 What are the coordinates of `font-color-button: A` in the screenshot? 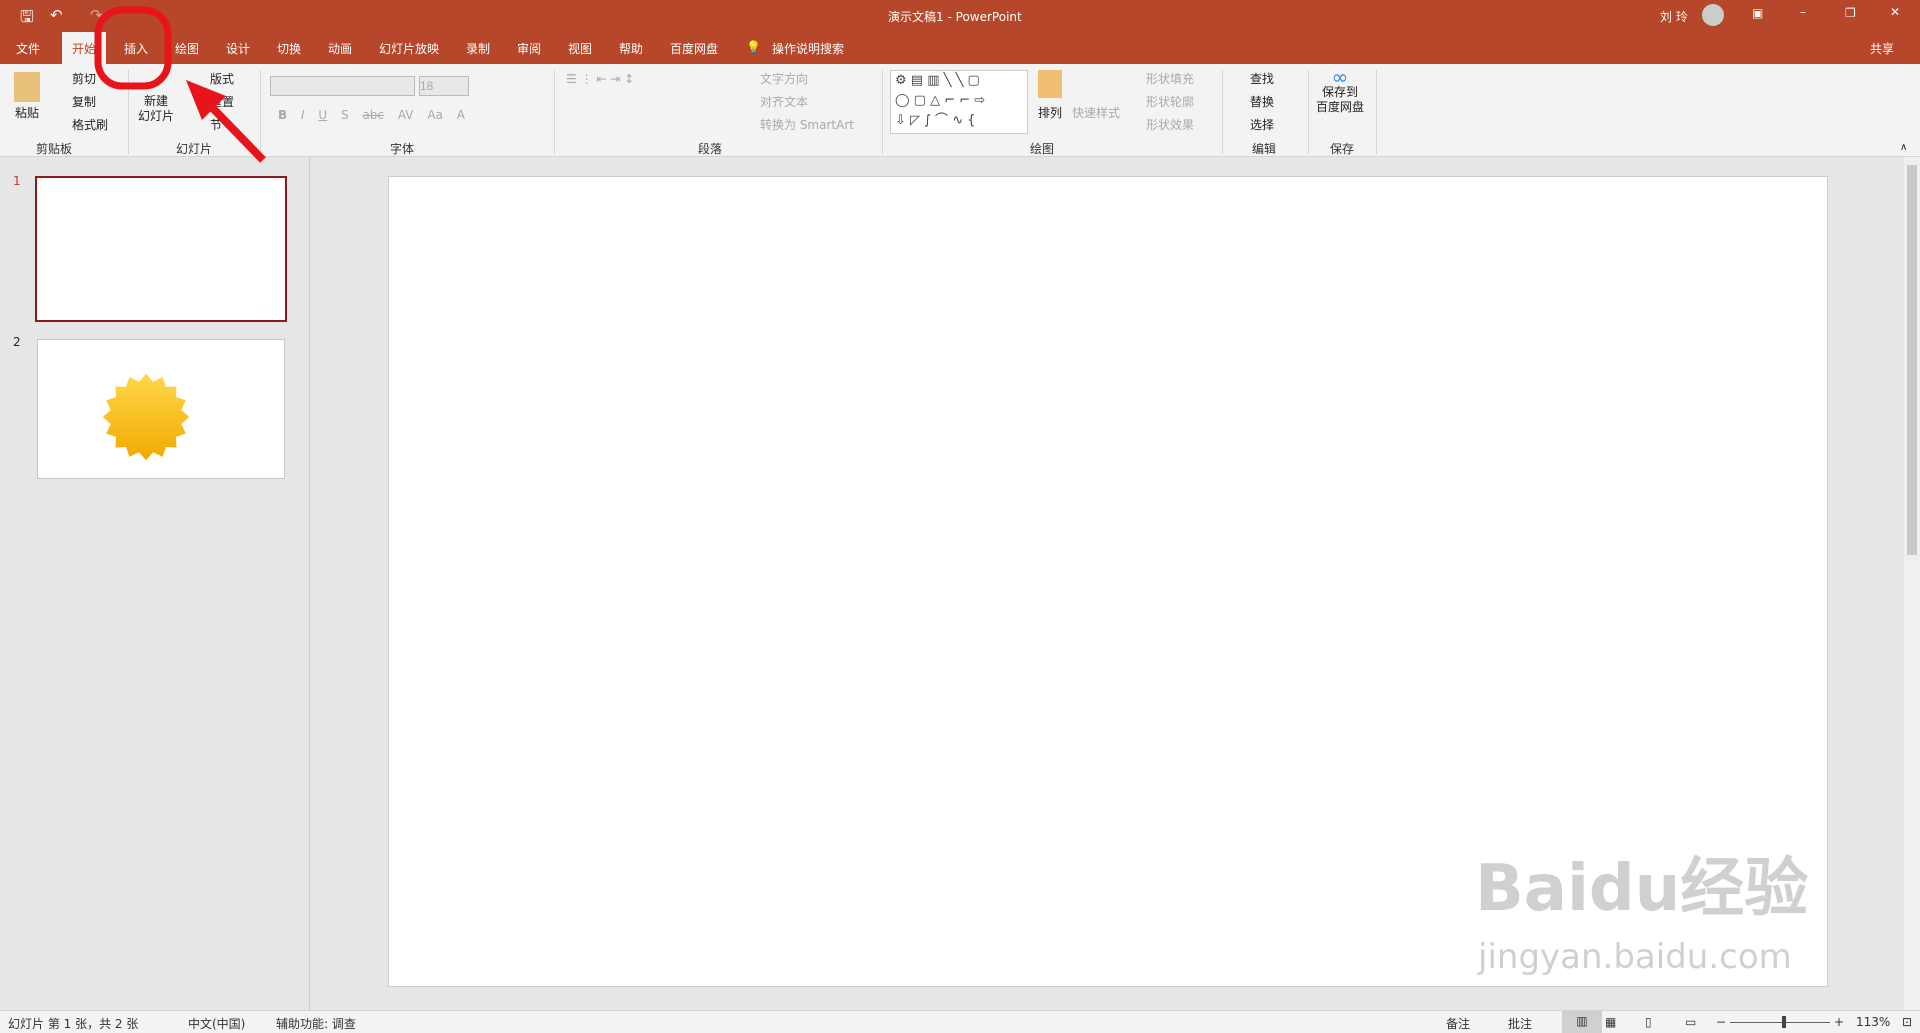 It's located at (461, 115).